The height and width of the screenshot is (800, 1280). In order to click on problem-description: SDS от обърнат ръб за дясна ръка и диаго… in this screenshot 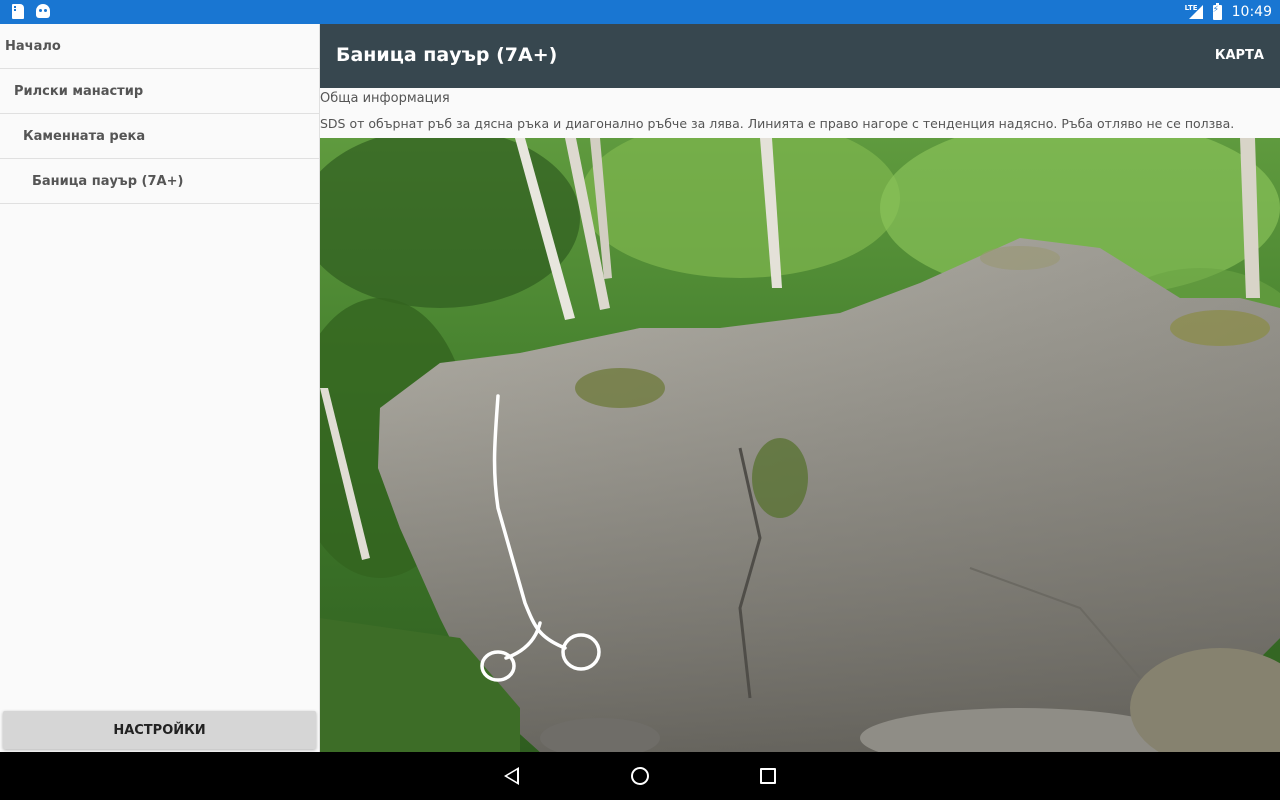, I will do `click(777, 123)`.